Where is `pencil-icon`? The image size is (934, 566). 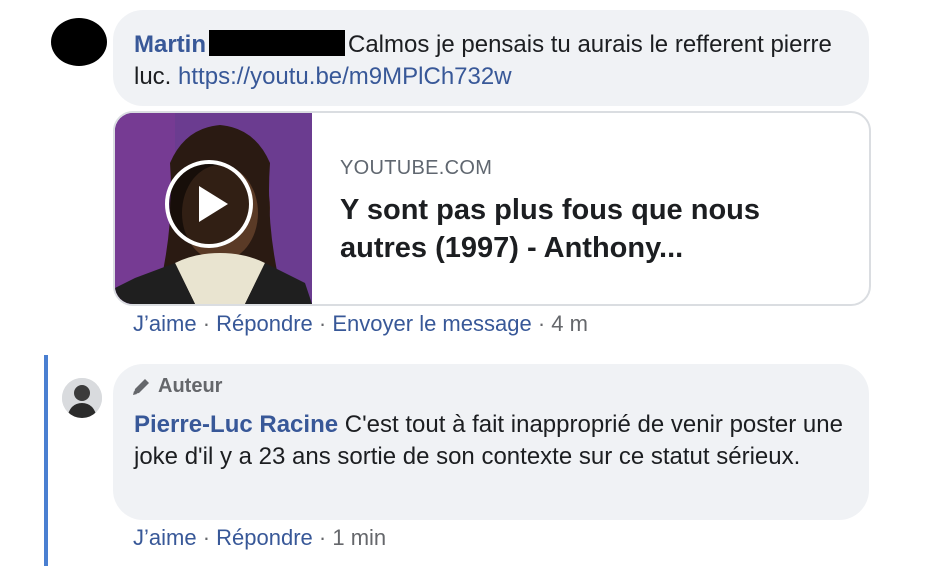
pencil-icon is located at coordinates (141, 386).